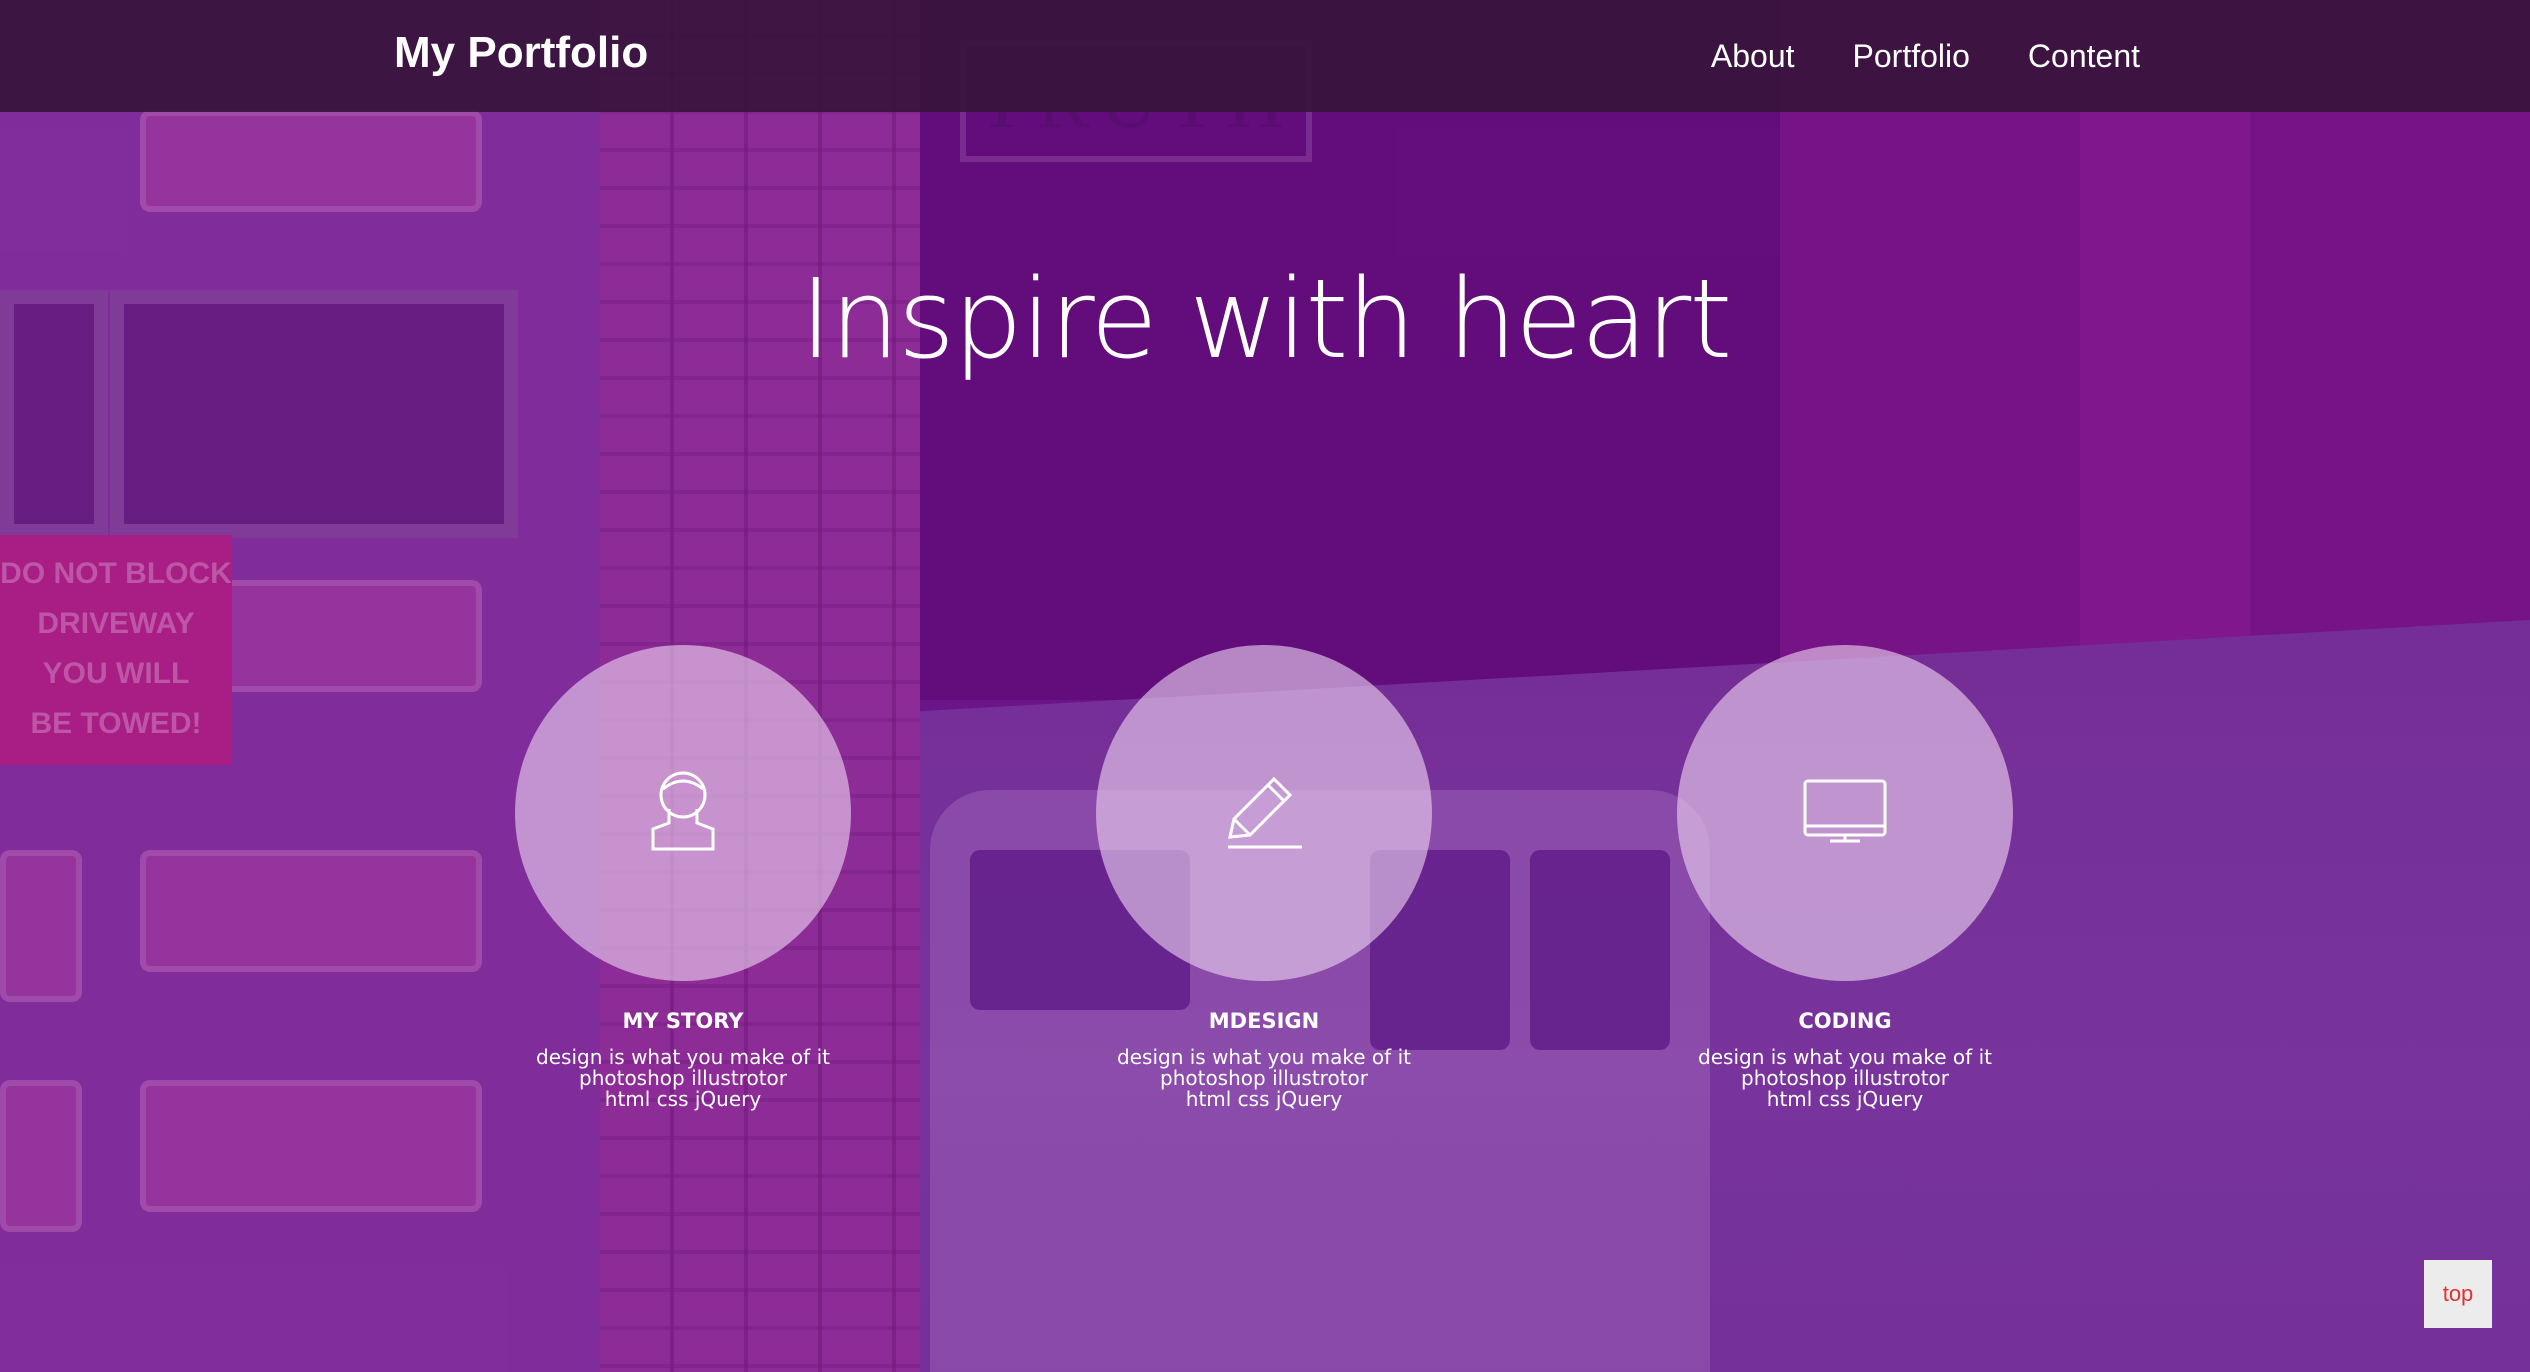 The height and width of the screenshot is (1372, 2530). Describe the element at coordinates (1845, 1021) in the screenshot. I see `card-title: CODING` at that location.